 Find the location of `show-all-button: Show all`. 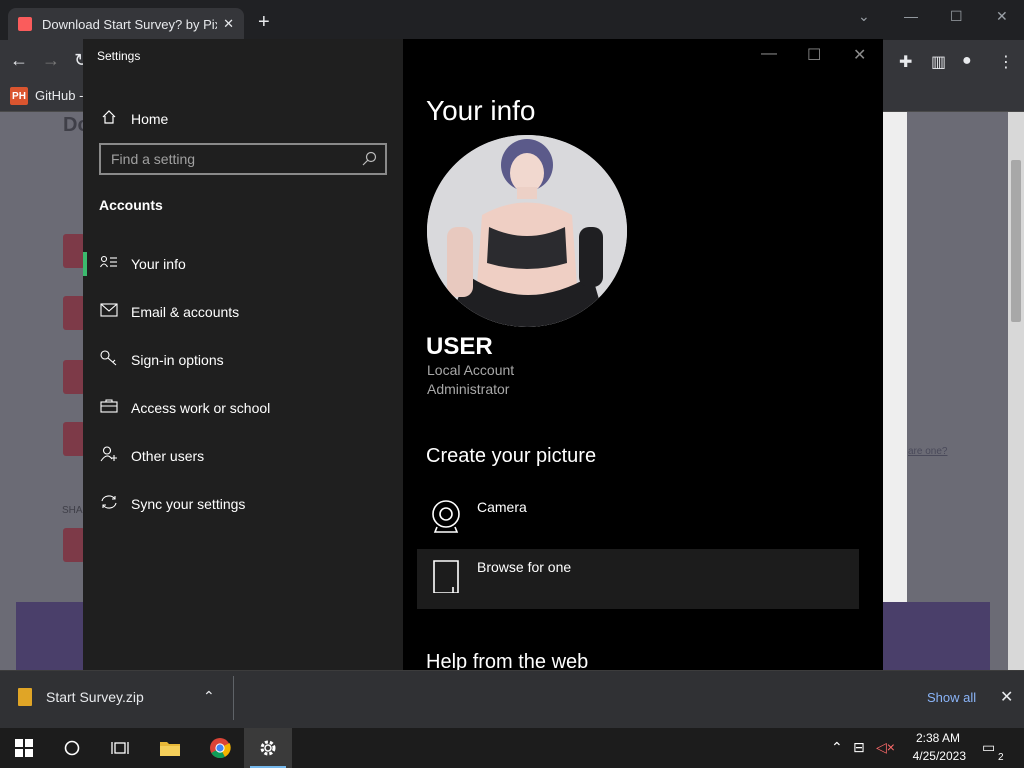

show-all-button: Show all is located at coordinates (951, 697).